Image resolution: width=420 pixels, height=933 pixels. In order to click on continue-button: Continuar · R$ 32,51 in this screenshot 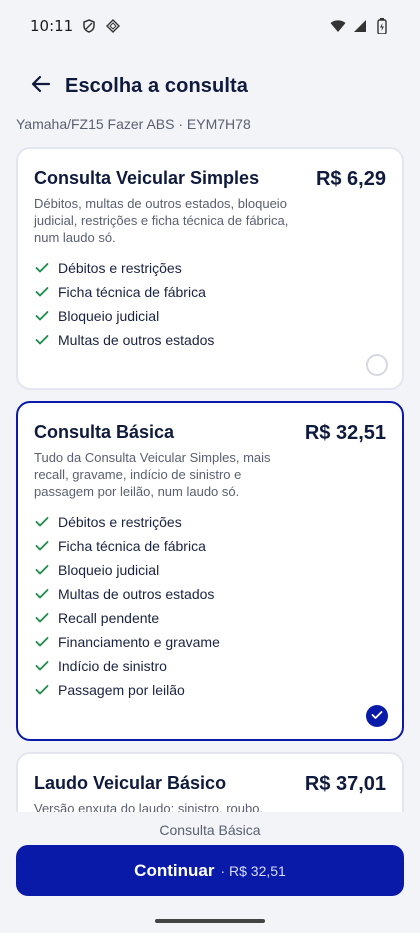, I will do `click(210, 870)`.